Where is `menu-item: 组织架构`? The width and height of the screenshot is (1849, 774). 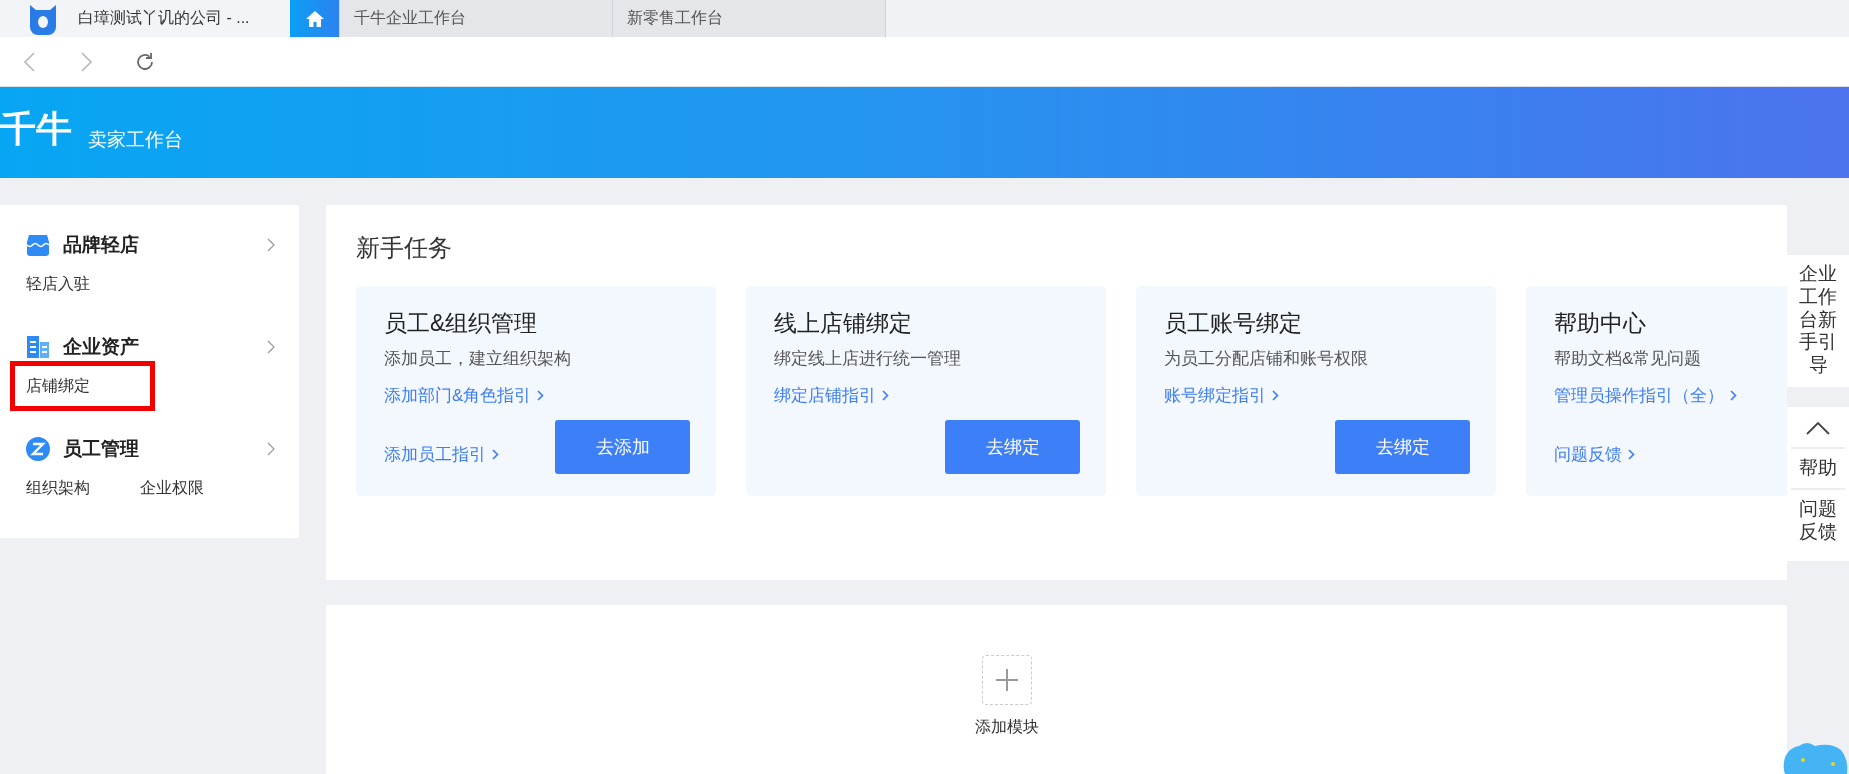
menu-item: 组织架构 is located at coordinates (58, 488).